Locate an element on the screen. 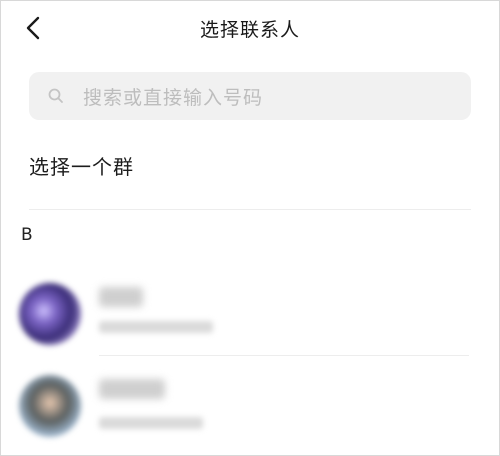  search-input: 搜索或直接输入号码 is located at coordinates (250, 96).